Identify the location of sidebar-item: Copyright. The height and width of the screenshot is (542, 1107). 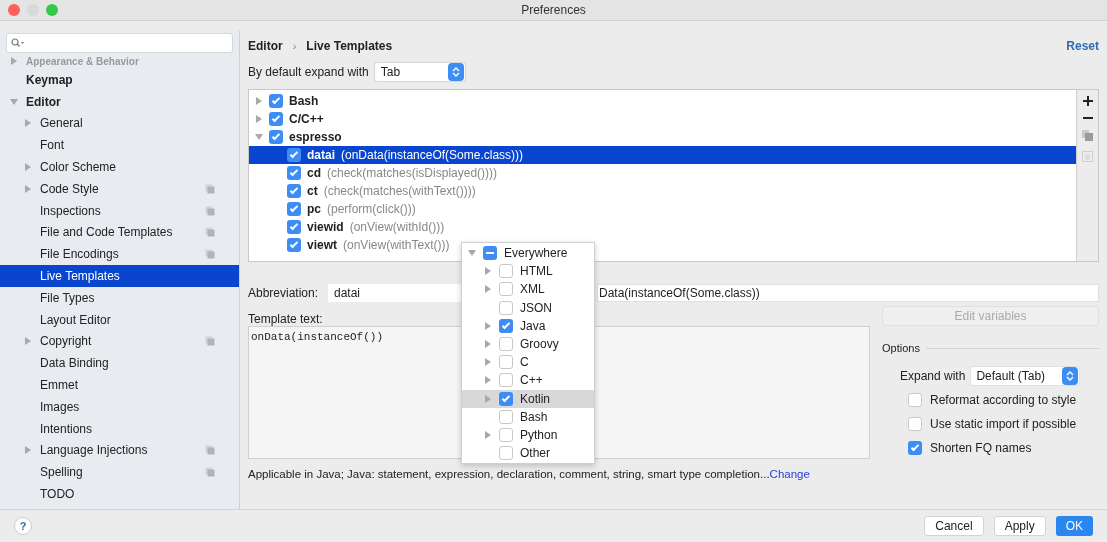
(119, 341).